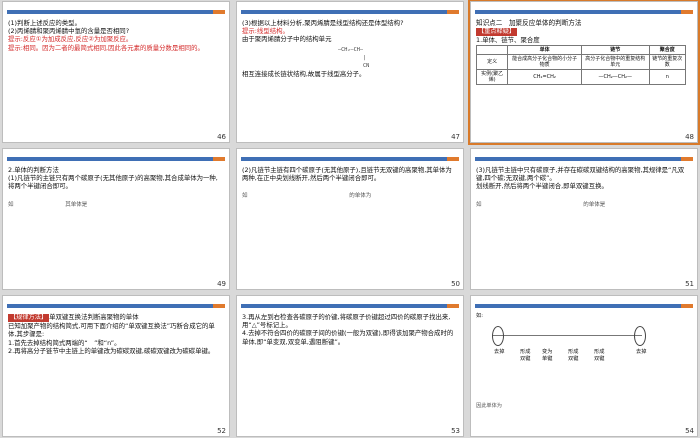 The width and height of the screenshot is (700, 438). I want to click on slide-text: 因此单体为, so click(489, 406).